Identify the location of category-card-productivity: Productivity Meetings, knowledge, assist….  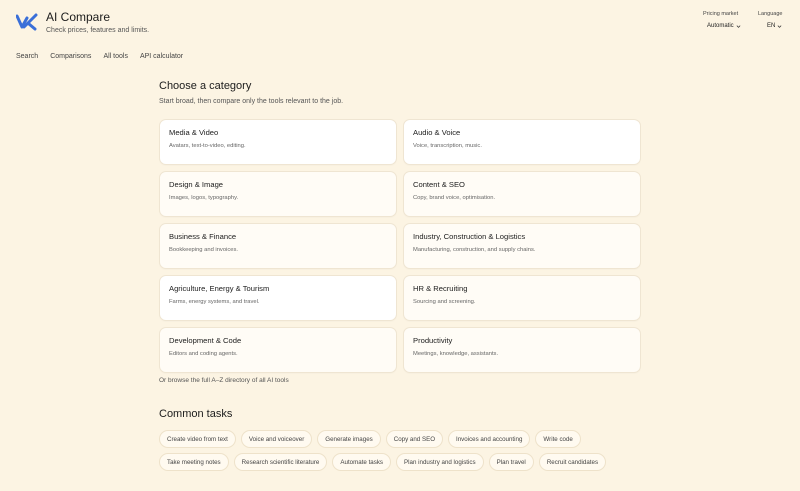
(522, 350).